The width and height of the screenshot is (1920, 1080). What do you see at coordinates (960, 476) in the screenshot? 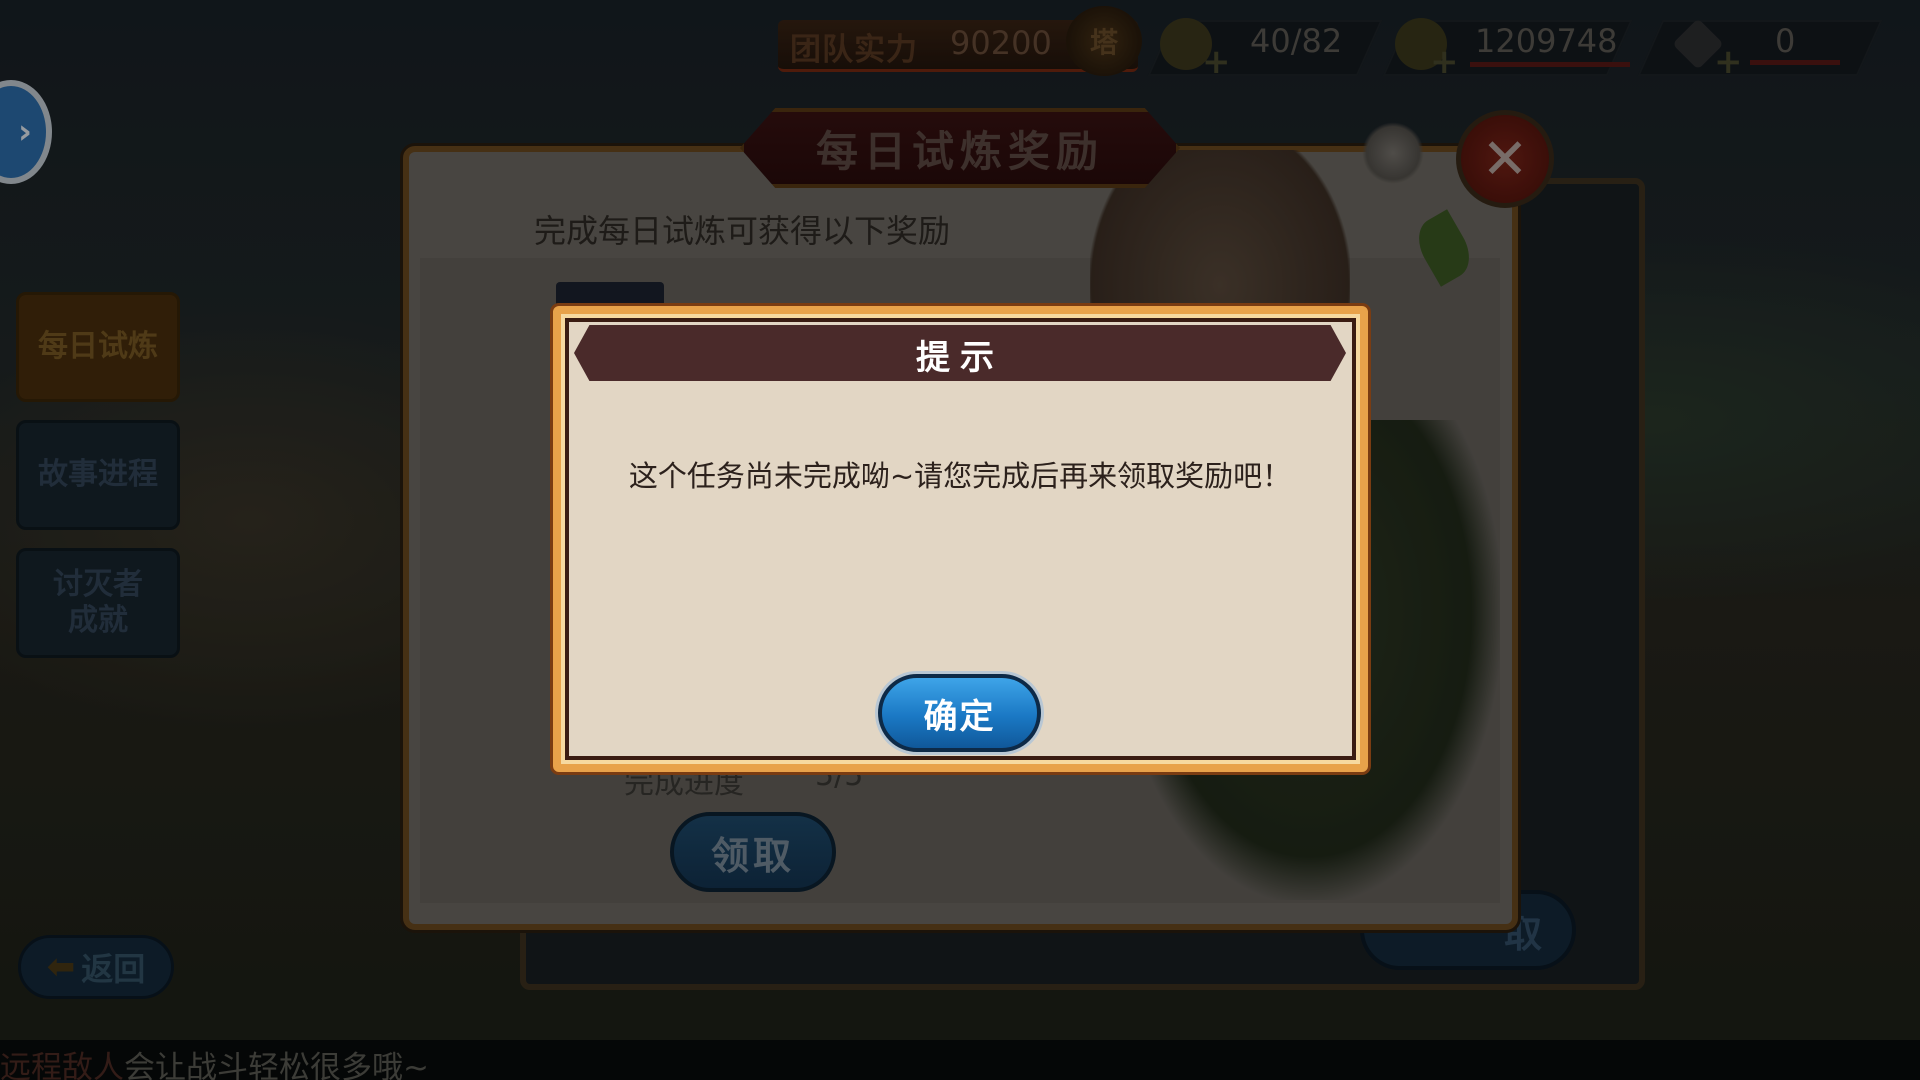
I see `dialog-message: 这个任务尚未完成呦~请您完成后再来领取奖励吧！` at bounding box center [960, 476].